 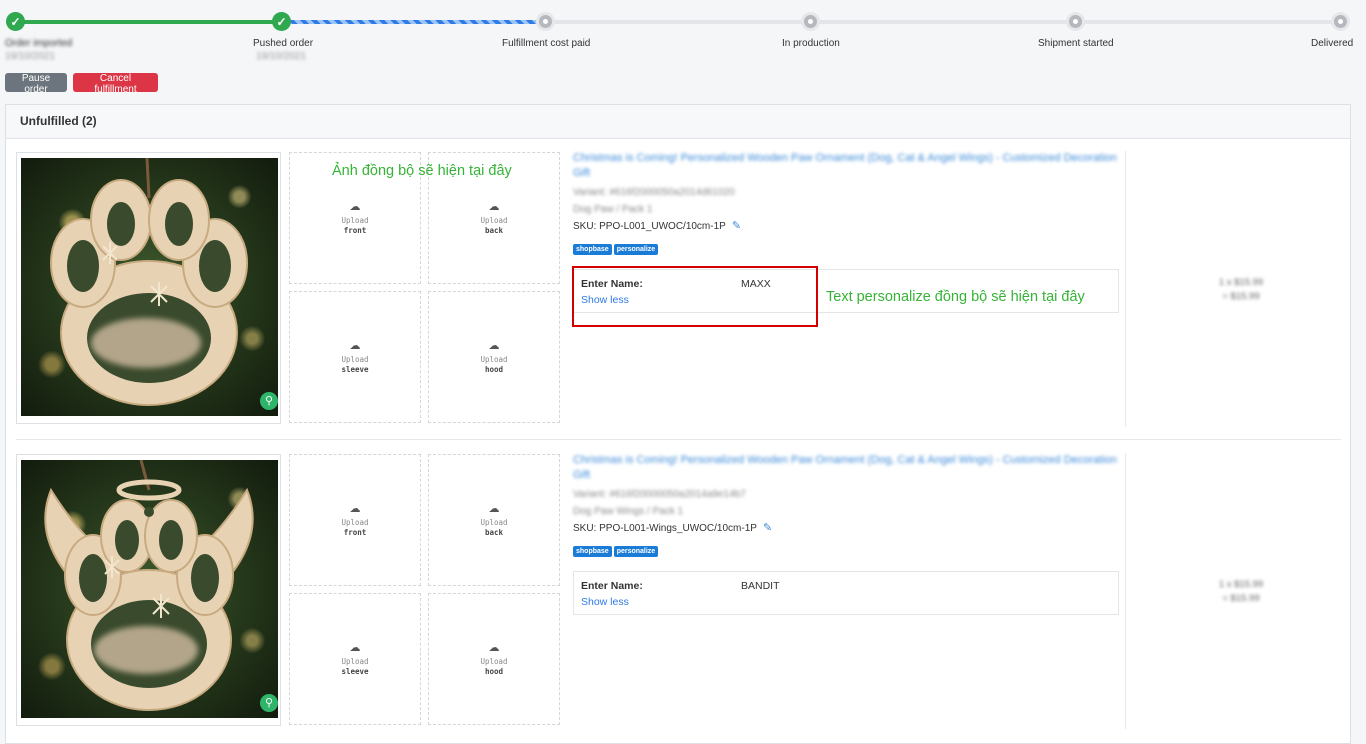 I want to click on step-shipment-started-dot, so click(x=1075, y=21).